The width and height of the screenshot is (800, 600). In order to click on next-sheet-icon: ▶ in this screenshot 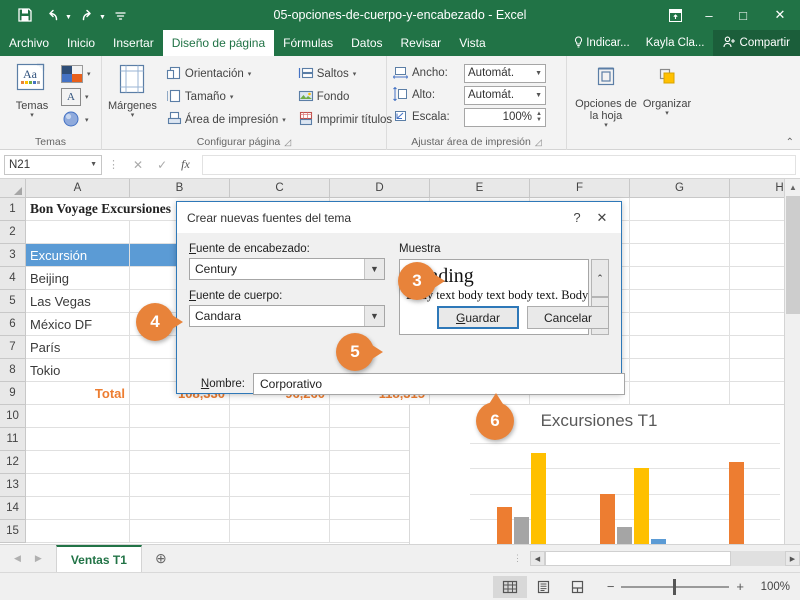, I will do `click(38, 558)`.